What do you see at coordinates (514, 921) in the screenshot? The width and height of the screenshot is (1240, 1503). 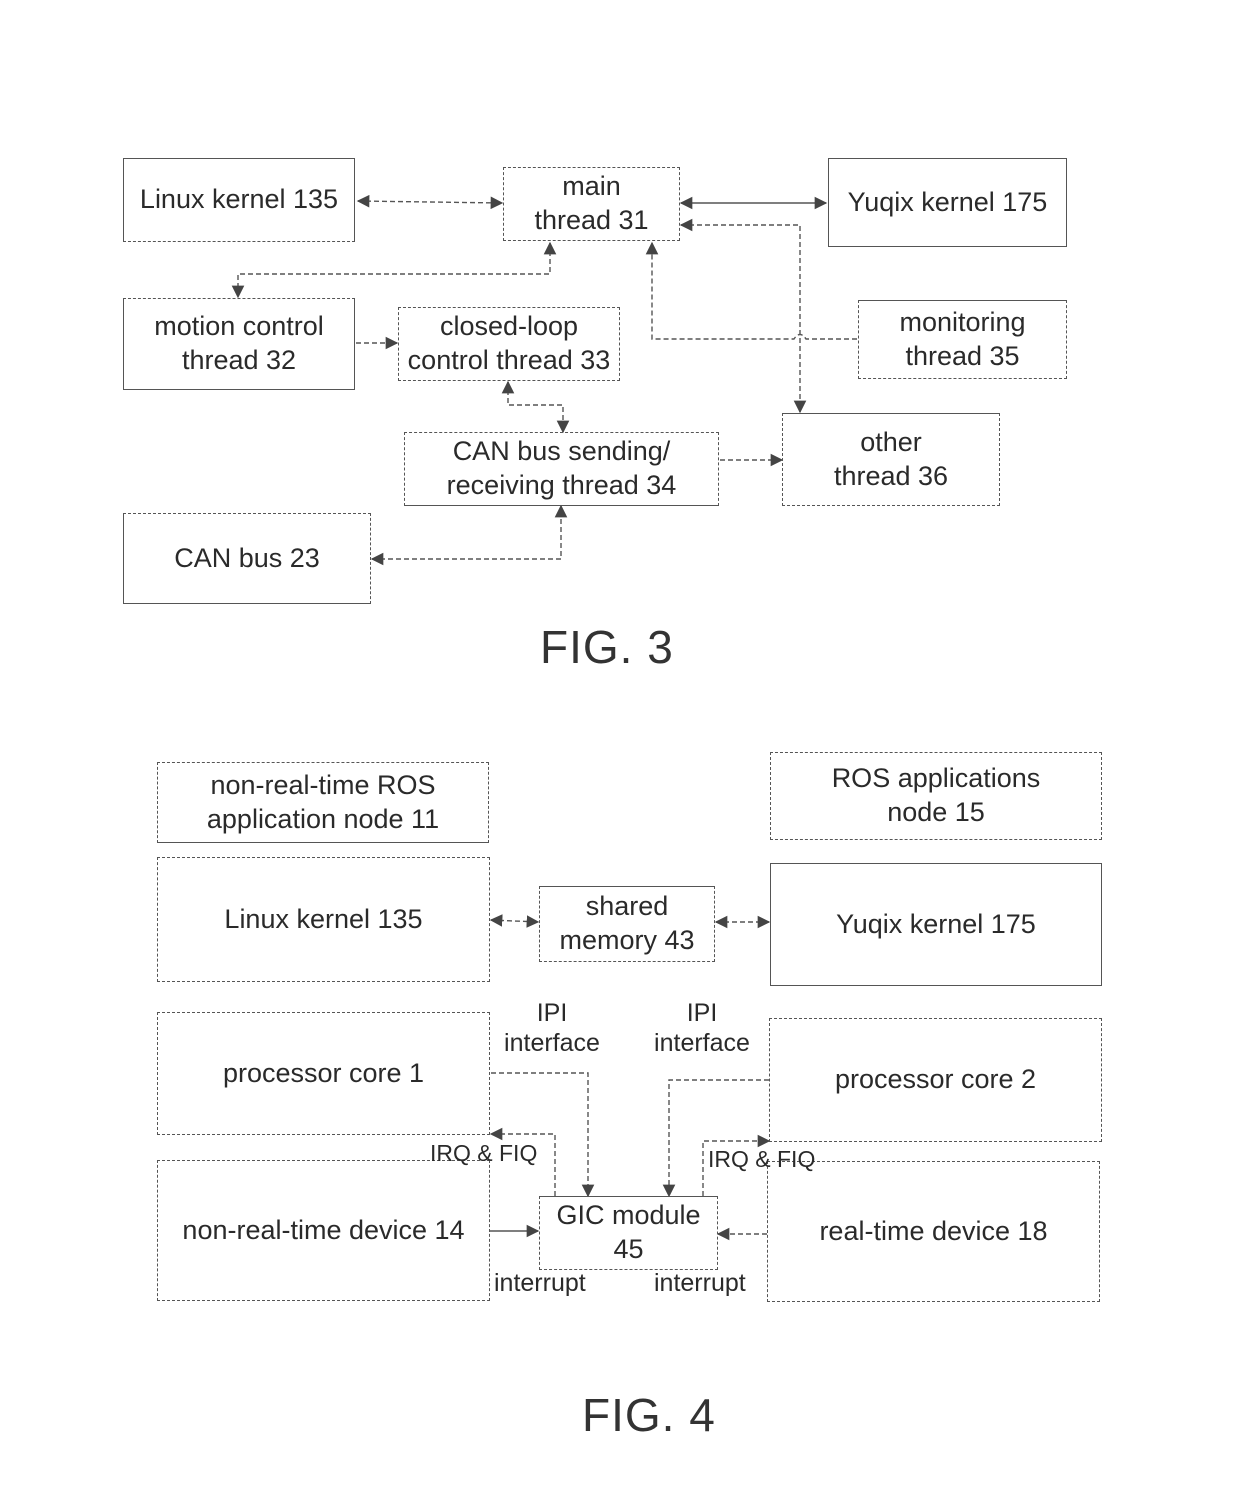 I see `connector-linux-shm` at bounding box center [514, 921].